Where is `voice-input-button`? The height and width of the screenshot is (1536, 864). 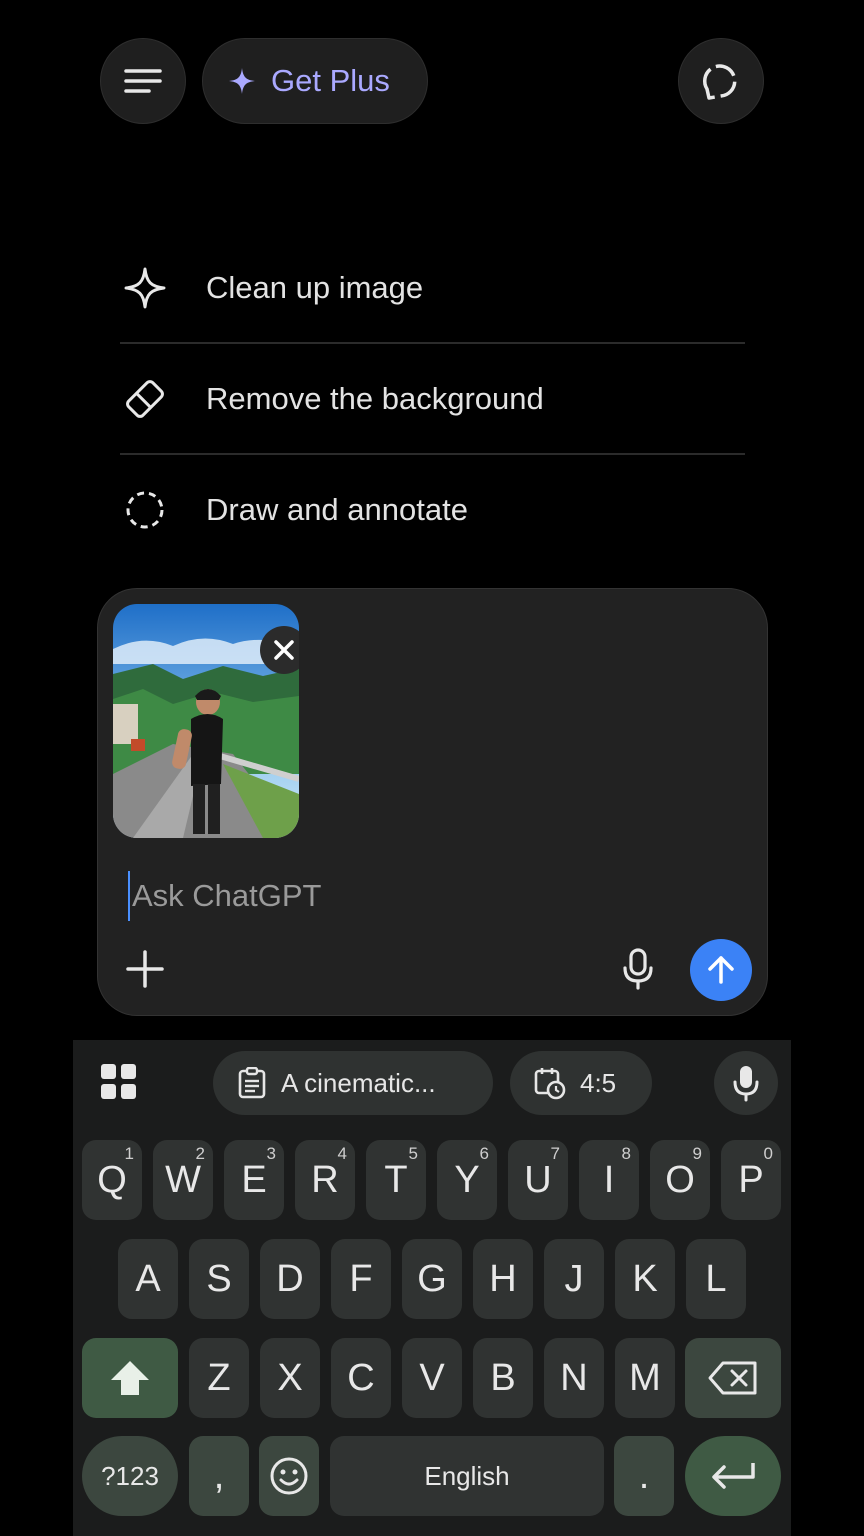 voice-input-button is located at coordinates (638, 969).